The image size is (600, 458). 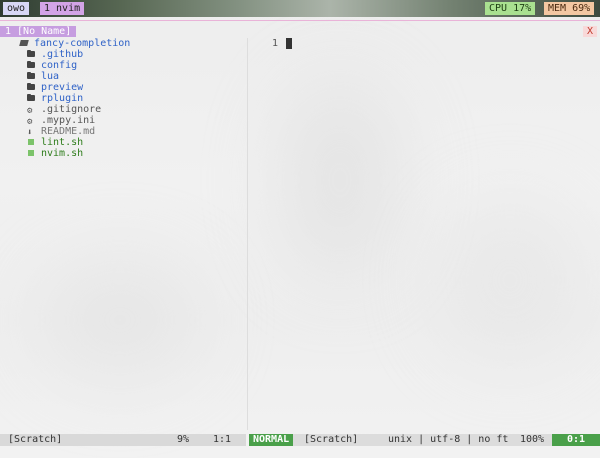 I want to click on tree-item-lint-sh: lint.sh, so click(x=55, y=142).